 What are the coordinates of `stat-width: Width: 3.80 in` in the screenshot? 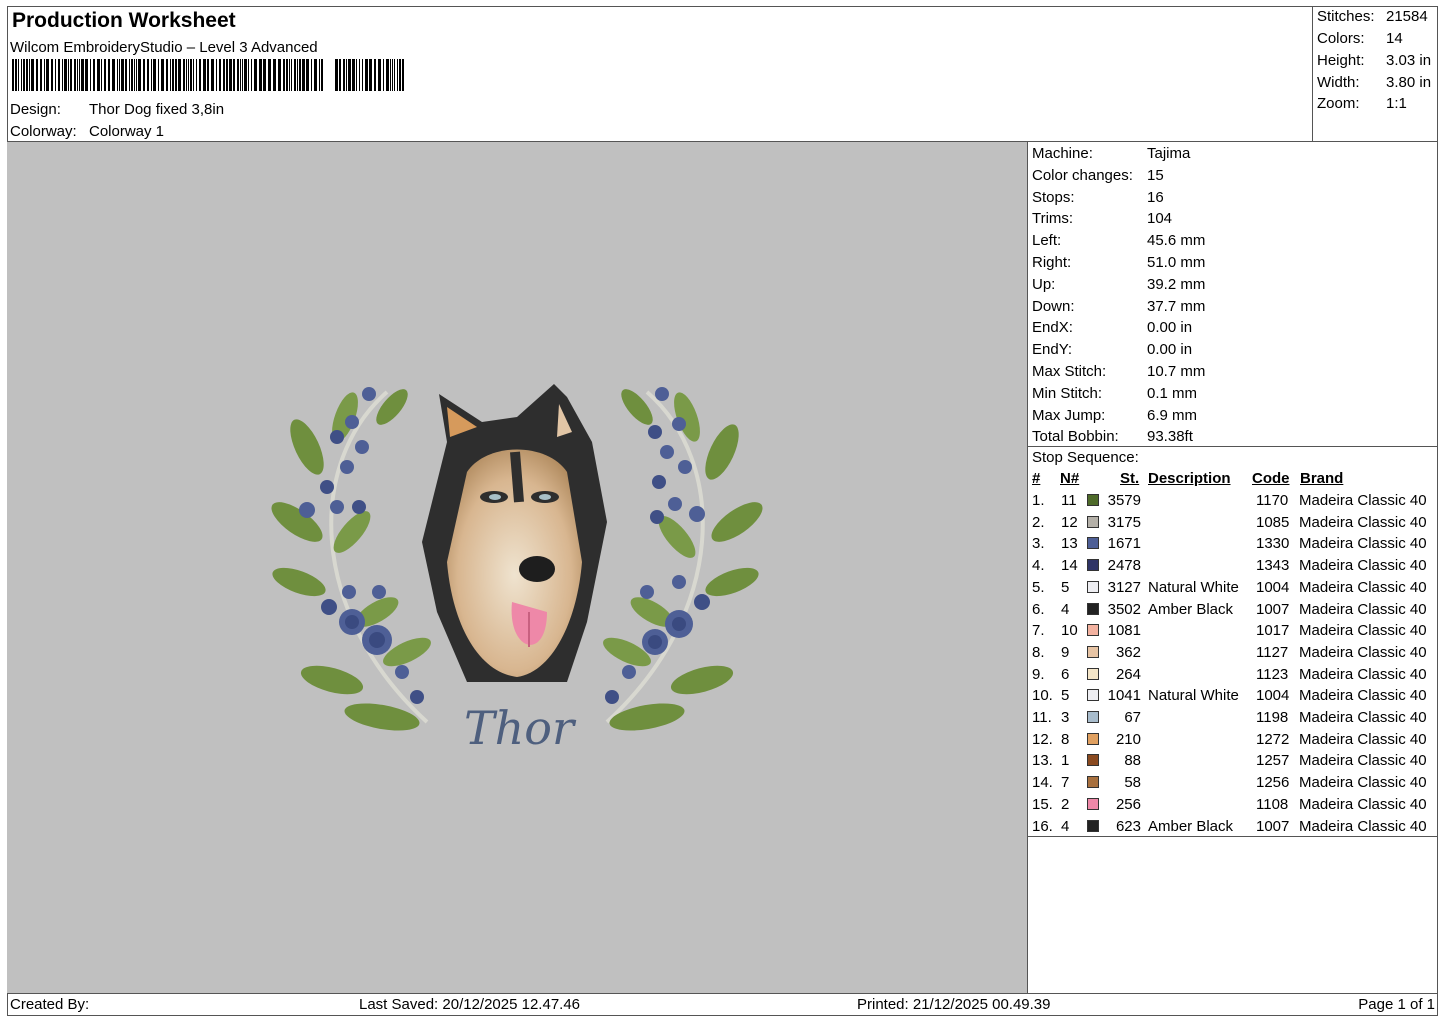 It's located at (1374, 82).